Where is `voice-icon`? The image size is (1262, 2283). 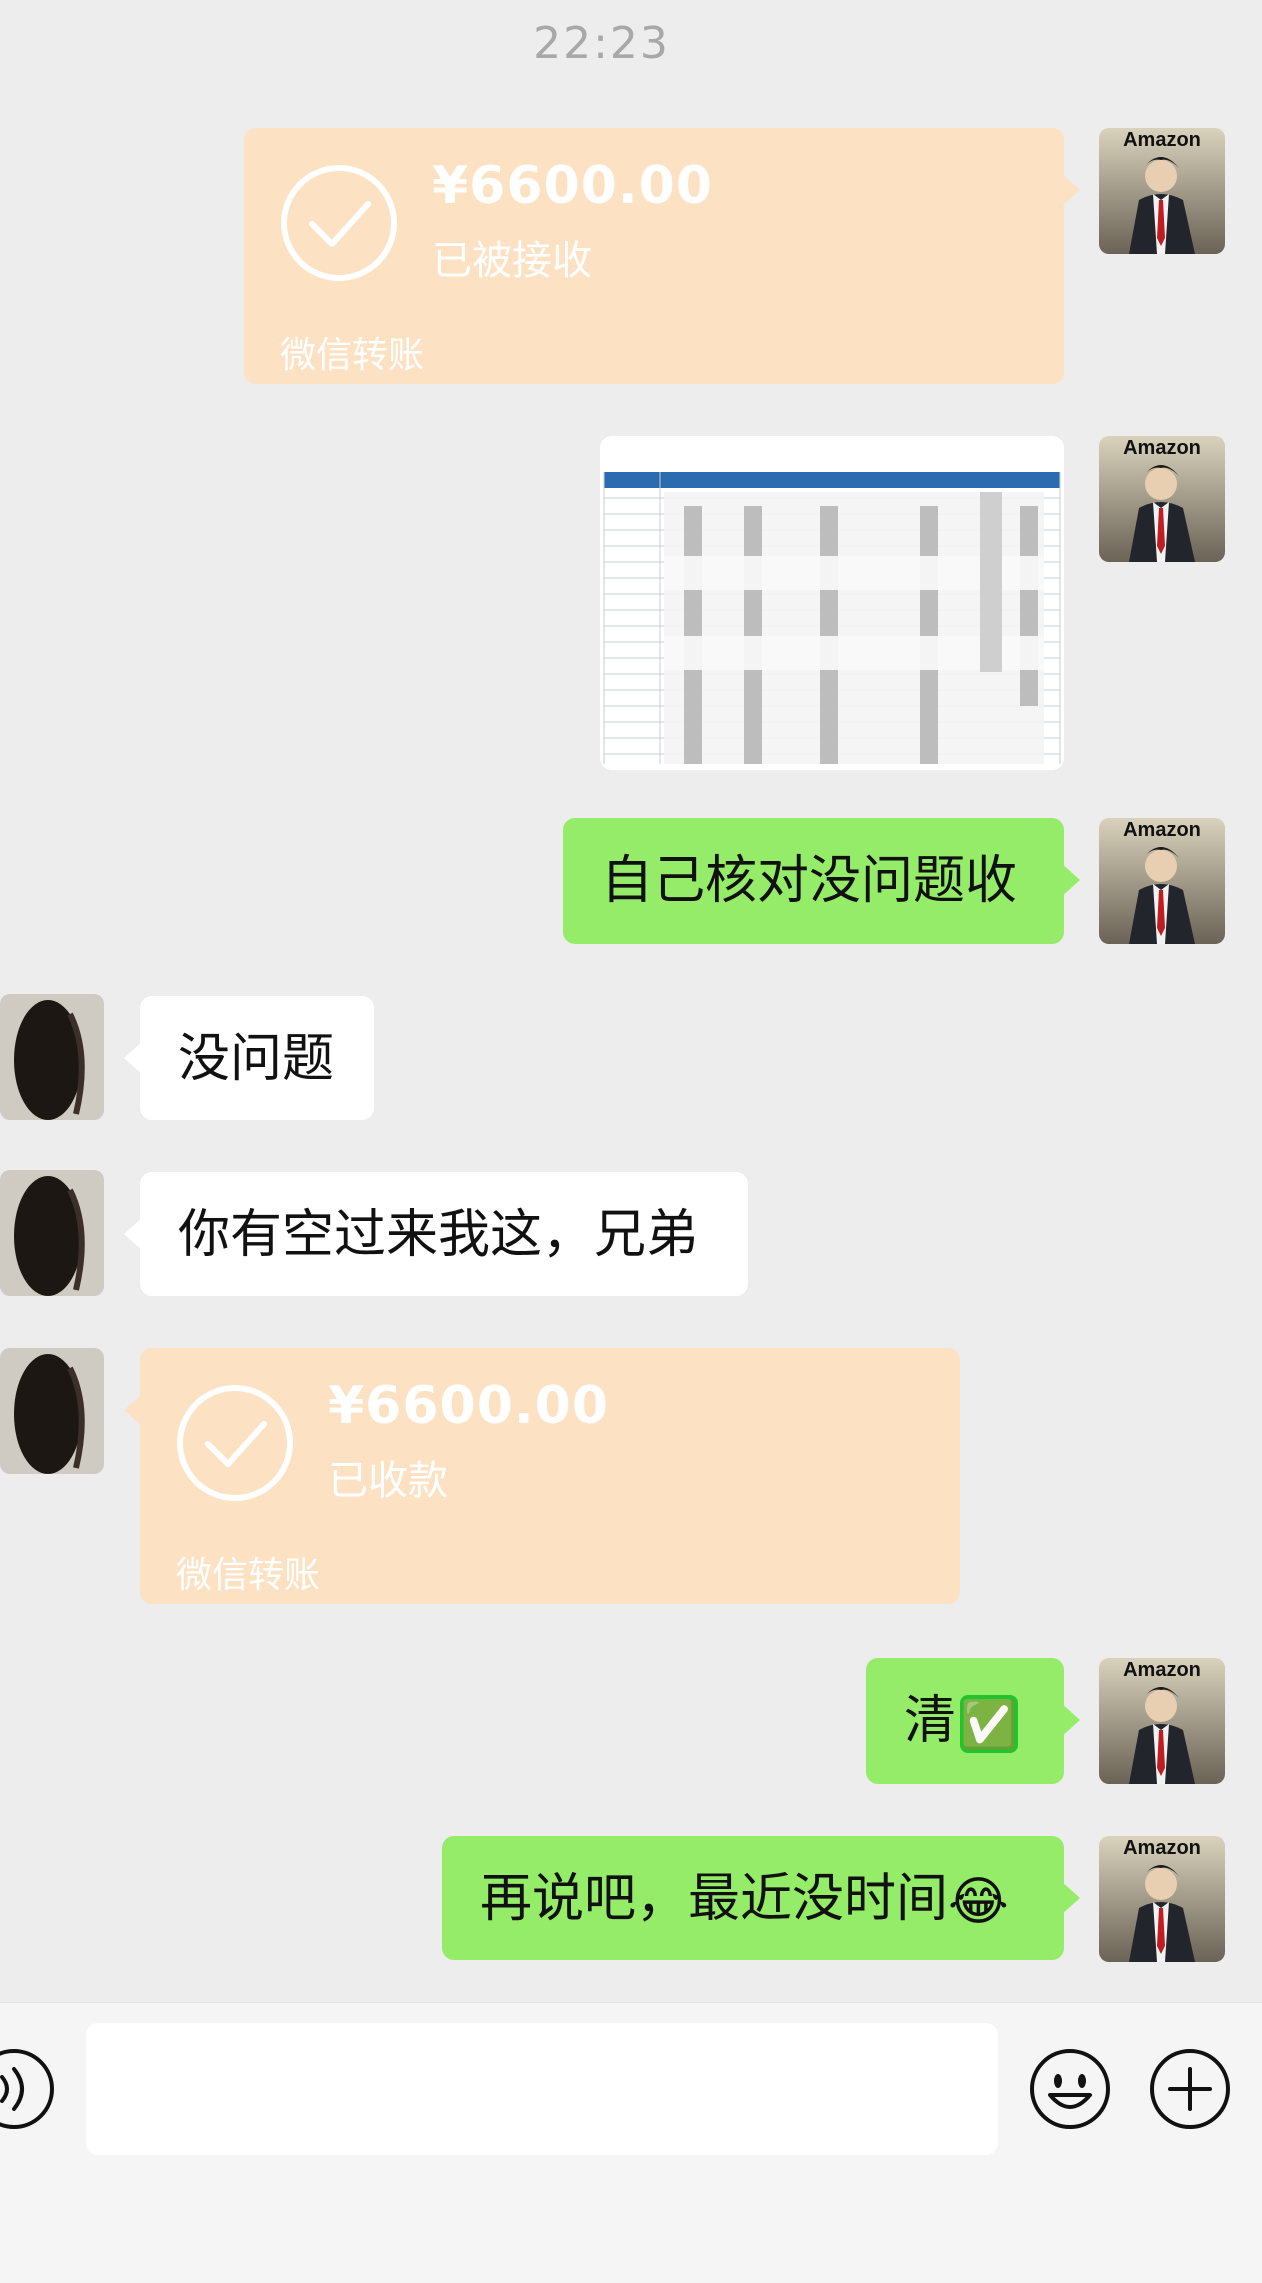 voice-icon is located at coordinates (28, 2089).